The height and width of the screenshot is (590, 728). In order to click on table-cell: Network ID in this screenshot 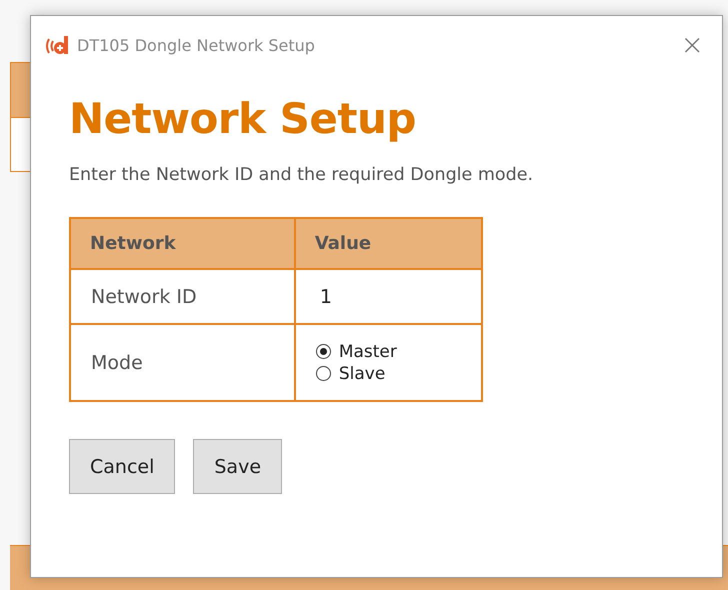, I will do `click(182, 296)`.